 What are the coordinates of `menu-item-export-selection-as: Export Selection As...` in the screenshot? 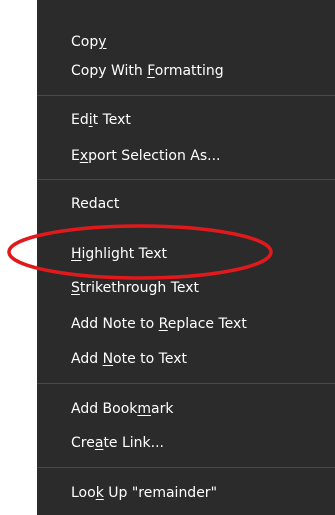 It's located at (146, 156).